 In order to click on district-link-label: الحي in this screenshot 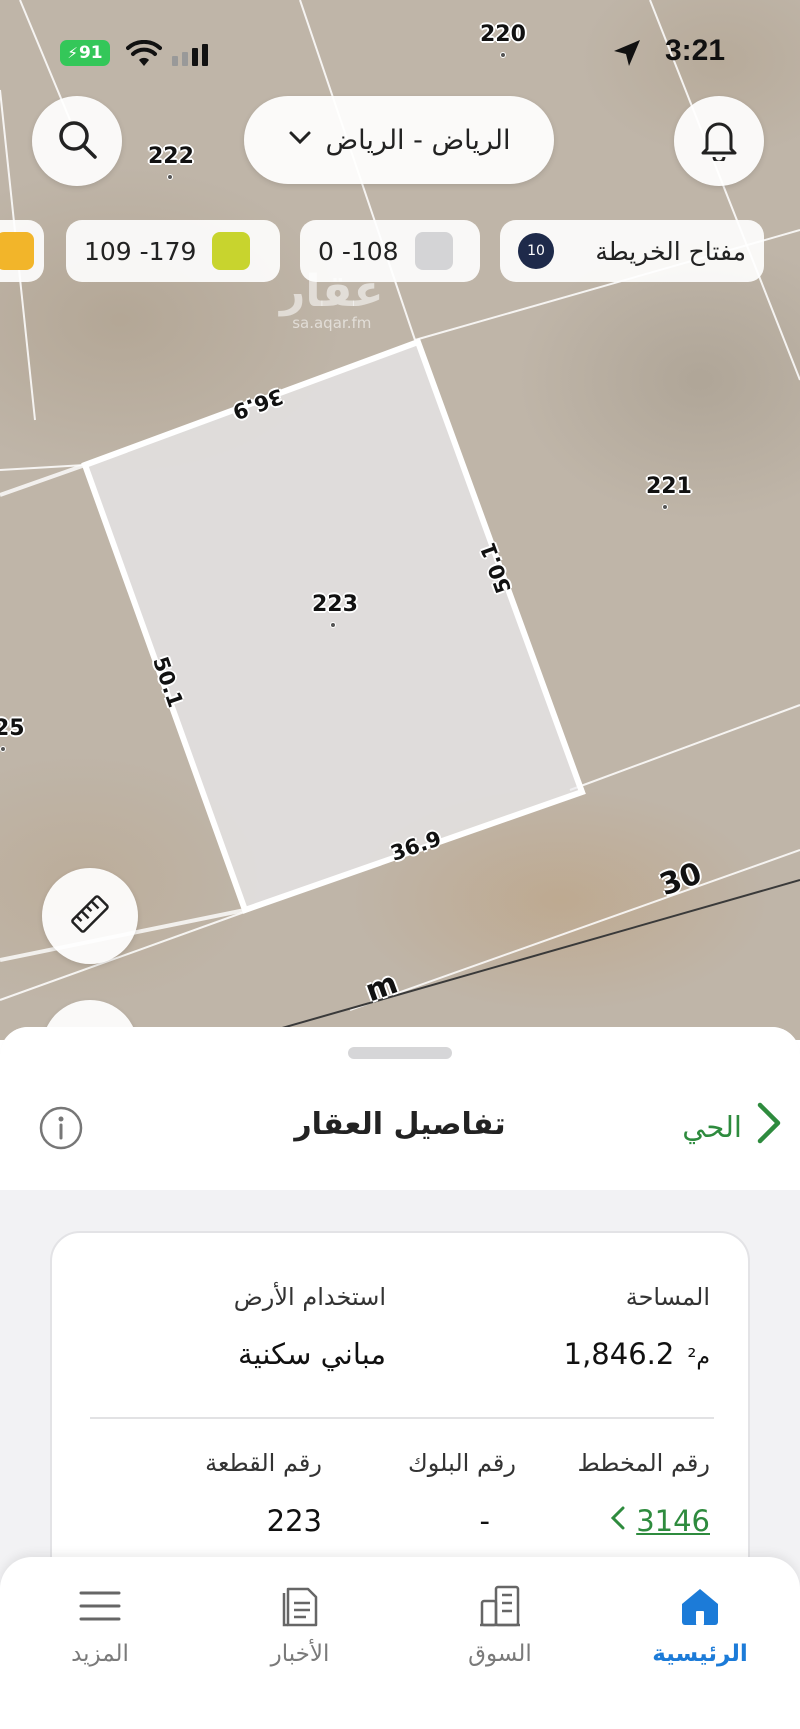, I will do `click(712, 1126)`.